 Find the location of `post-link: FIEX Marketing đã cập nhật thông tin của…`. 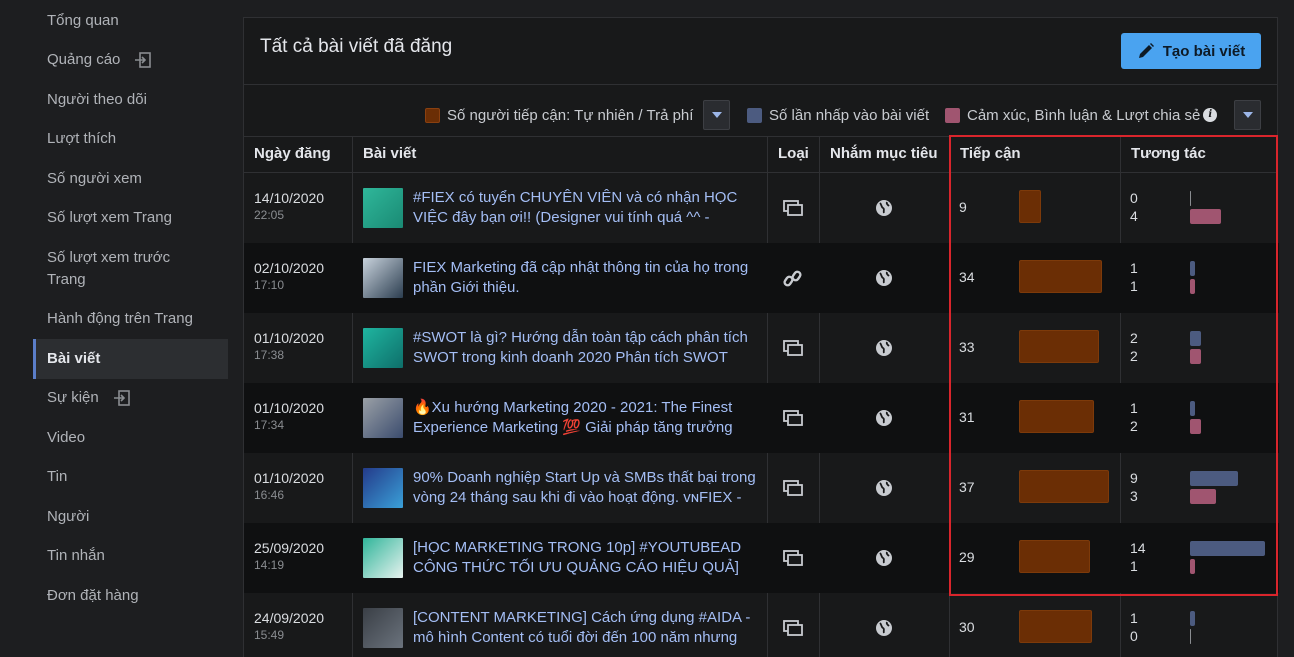

post-link: FIEX Marketing đã cập nhật thông tin của… is located at coordinates (588, 278).